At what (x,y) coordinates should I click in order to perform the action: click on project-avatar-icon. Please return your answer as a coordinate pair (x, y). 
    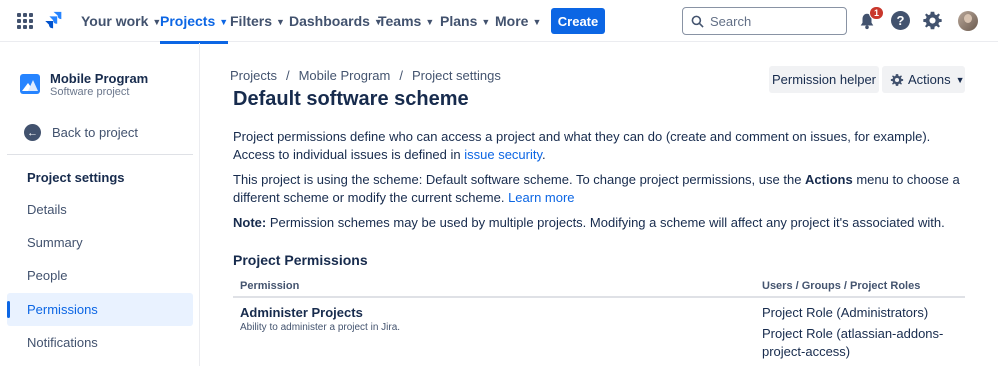
    Looking at the image, I should click on (30, 84).